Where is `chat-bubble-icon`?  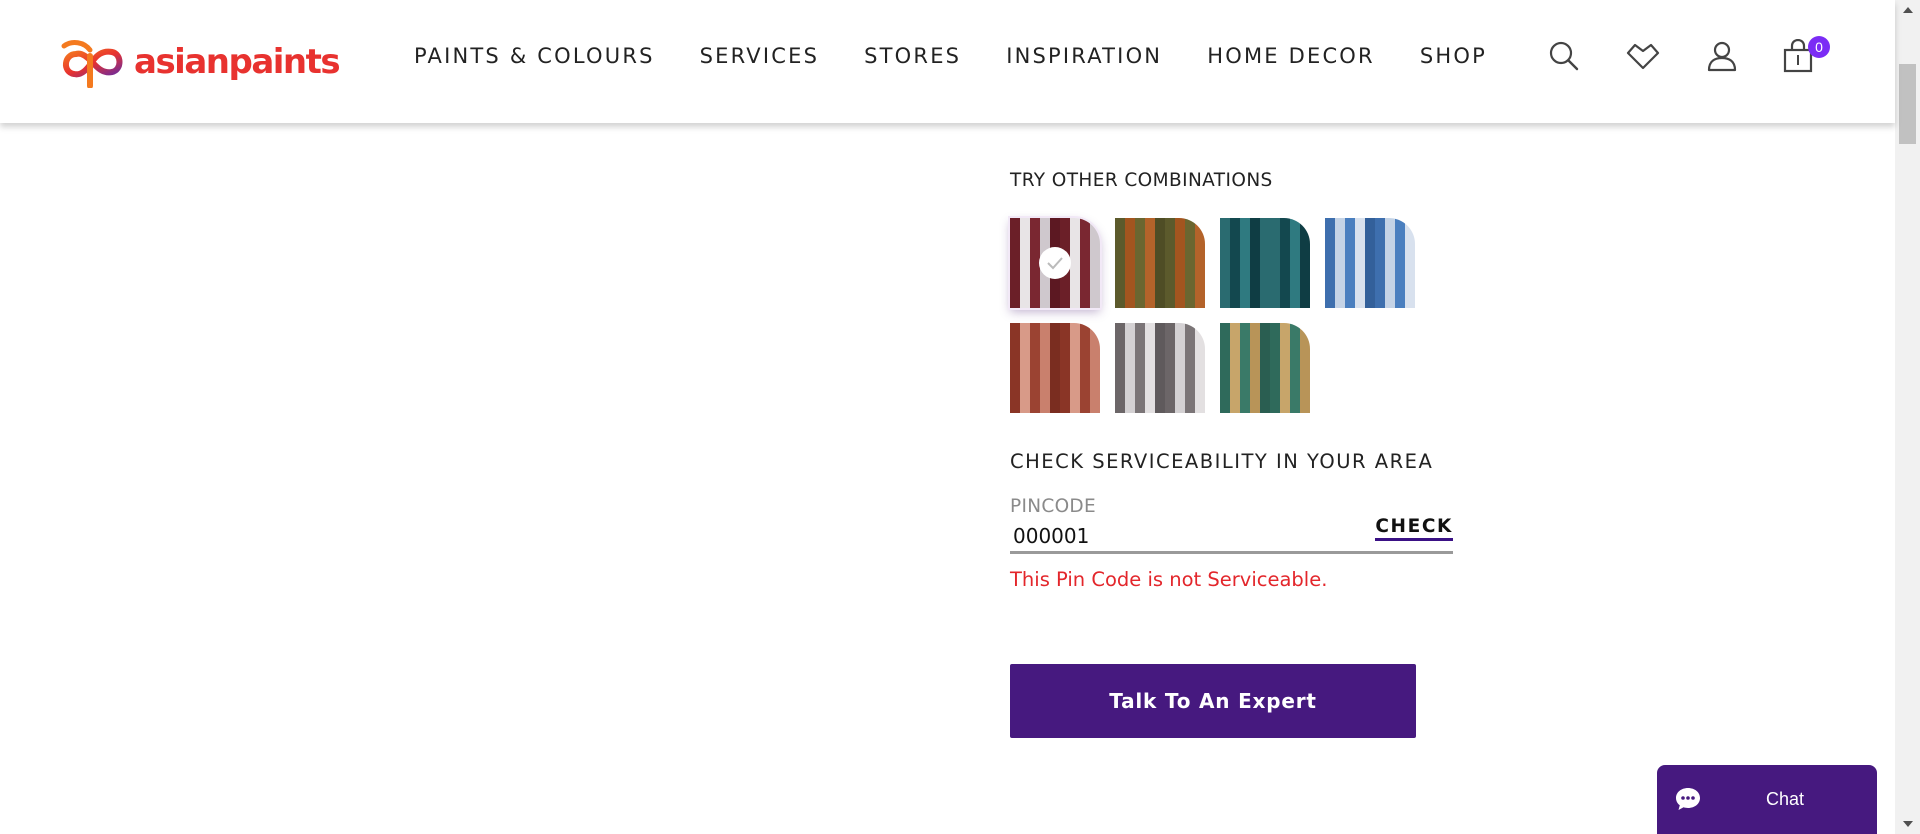
chat-bubble-icon is located at coordinates (1688, 799).